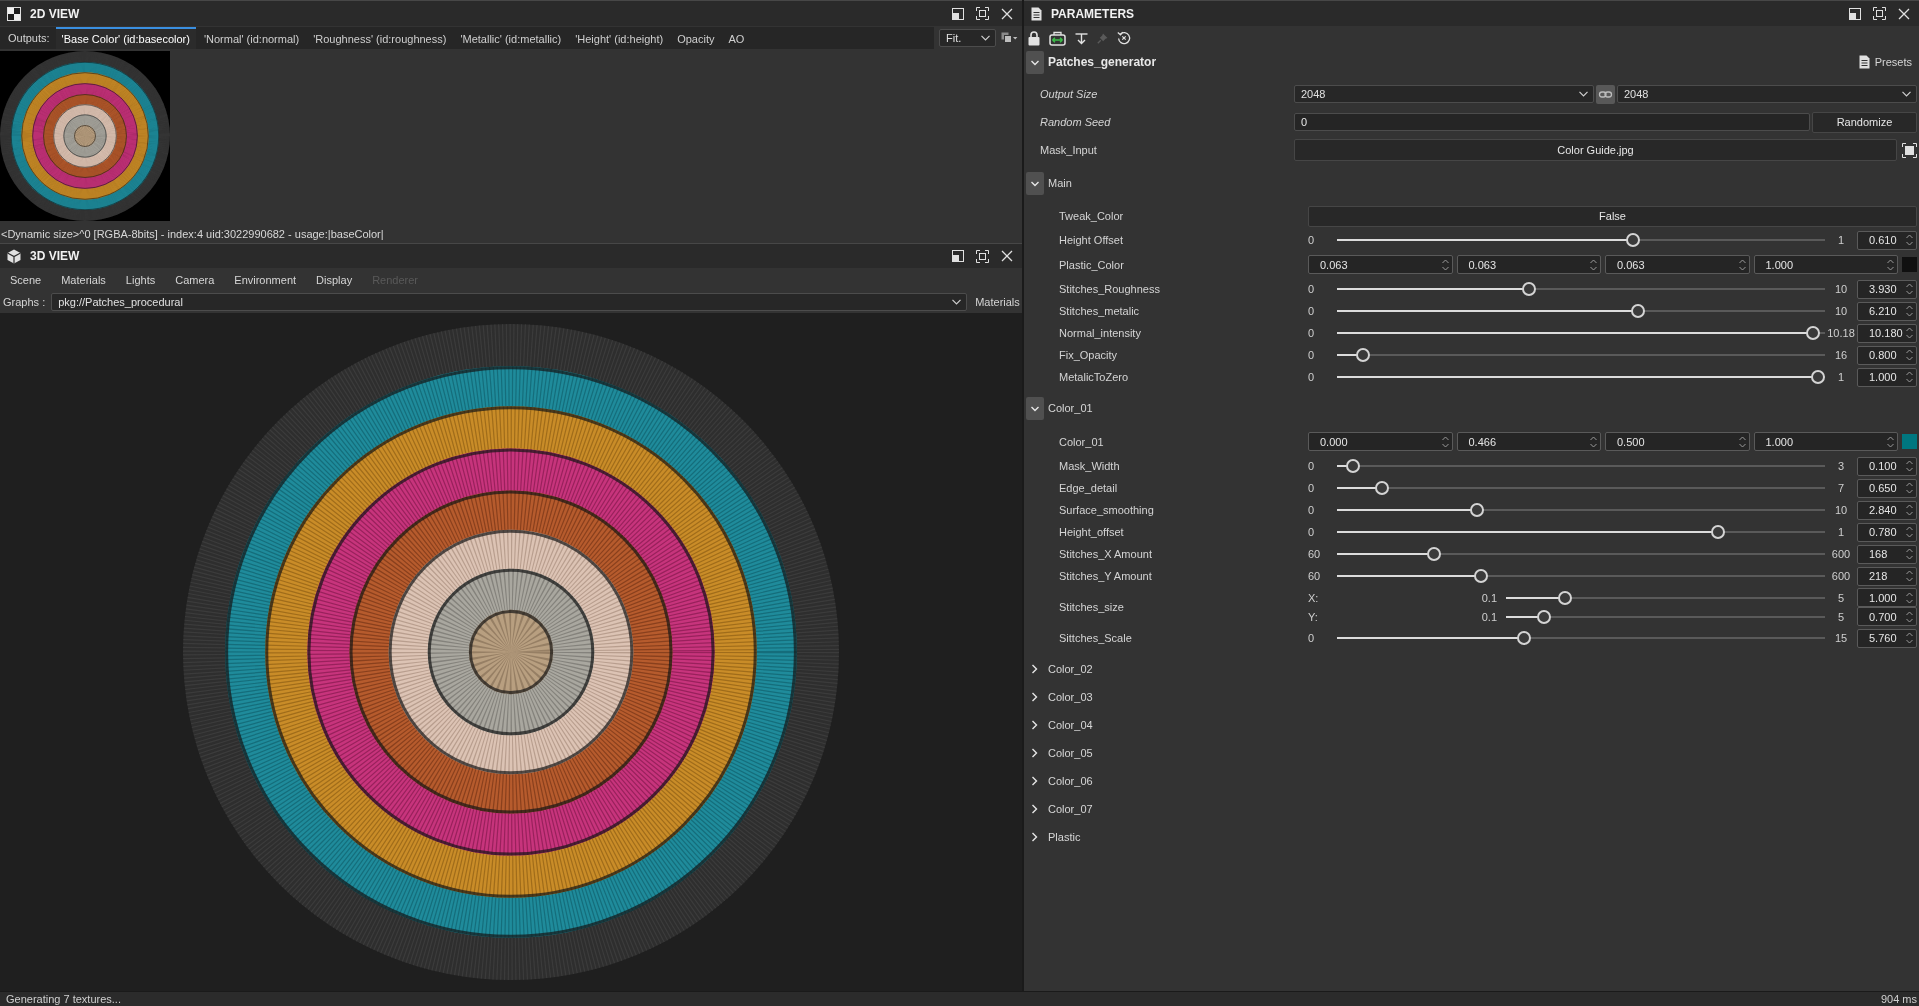 The image size is (1919, 1006). I want to click on output-tab: Opacity, so click(696, 38).